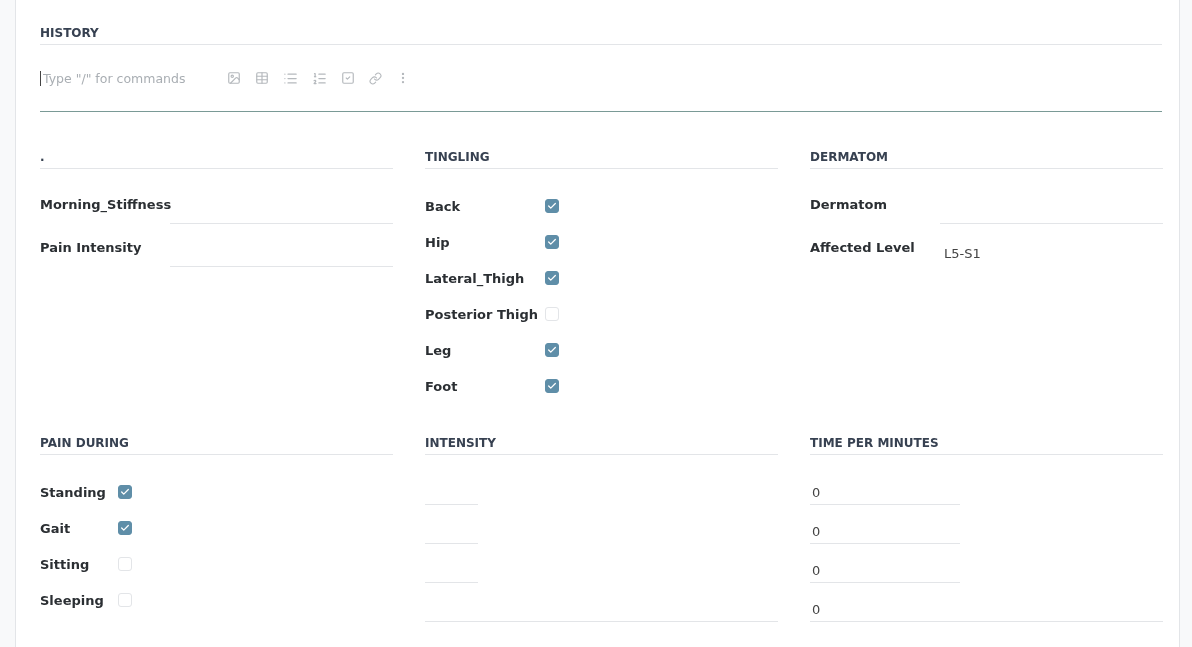  What do you see at coordinates (105, 204) in the screenshot?
I see `field-label: Morning_Stiffness` at bounding box center [105, 204].